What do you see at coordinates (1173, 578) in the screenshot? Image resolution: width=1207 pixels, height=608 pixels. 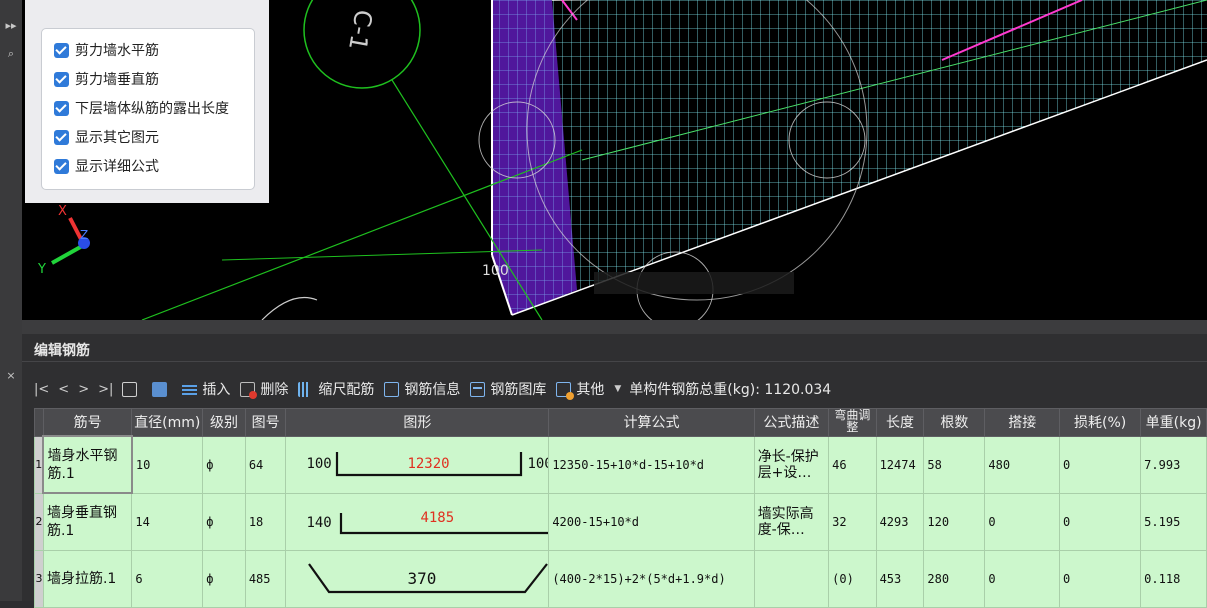 I see `unit-weight-cell: 0.118` at bounding box center [1173, 578].